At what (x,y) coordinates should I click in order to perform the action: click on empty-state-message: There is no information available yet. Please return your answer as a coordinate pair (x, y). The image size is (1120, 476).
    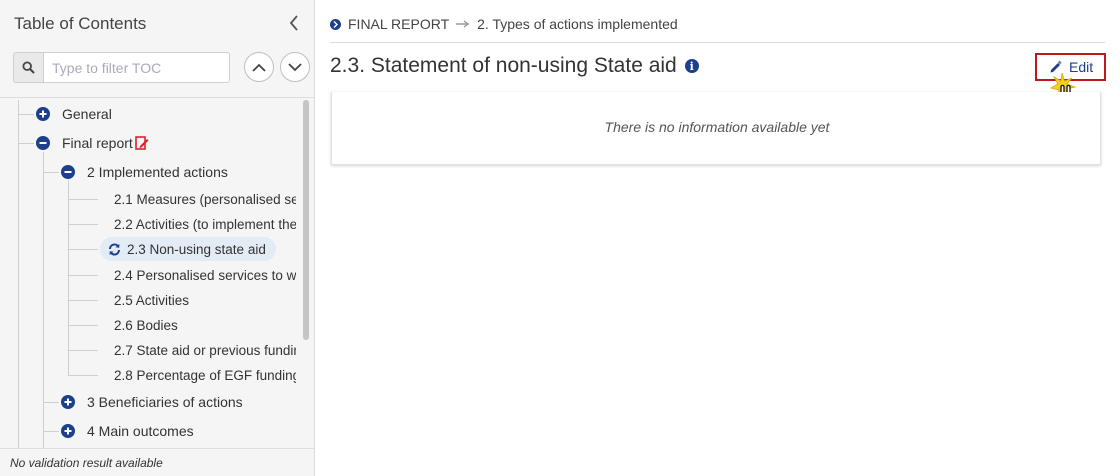
    Looking at the image, I should click on (717, 127).